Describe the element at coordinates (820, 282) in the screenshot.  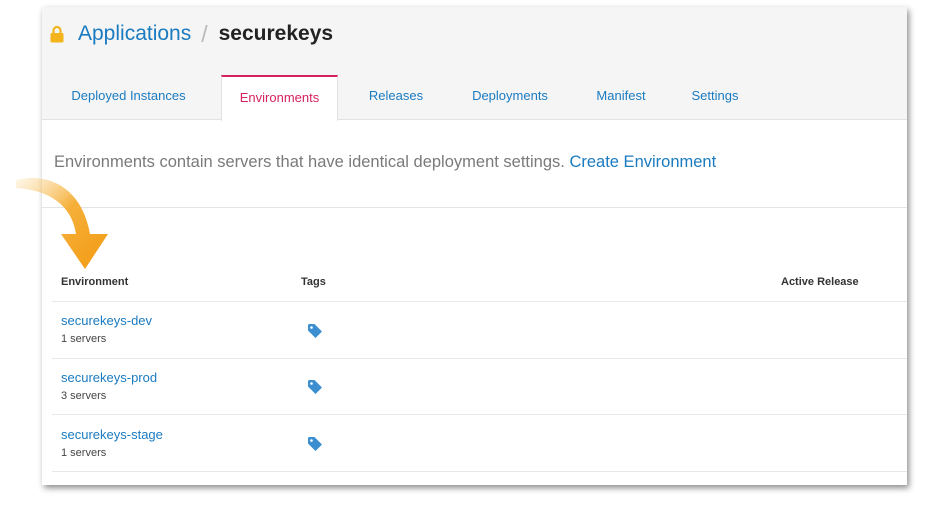
I see `column-header-active-release: Active Release` at that location.